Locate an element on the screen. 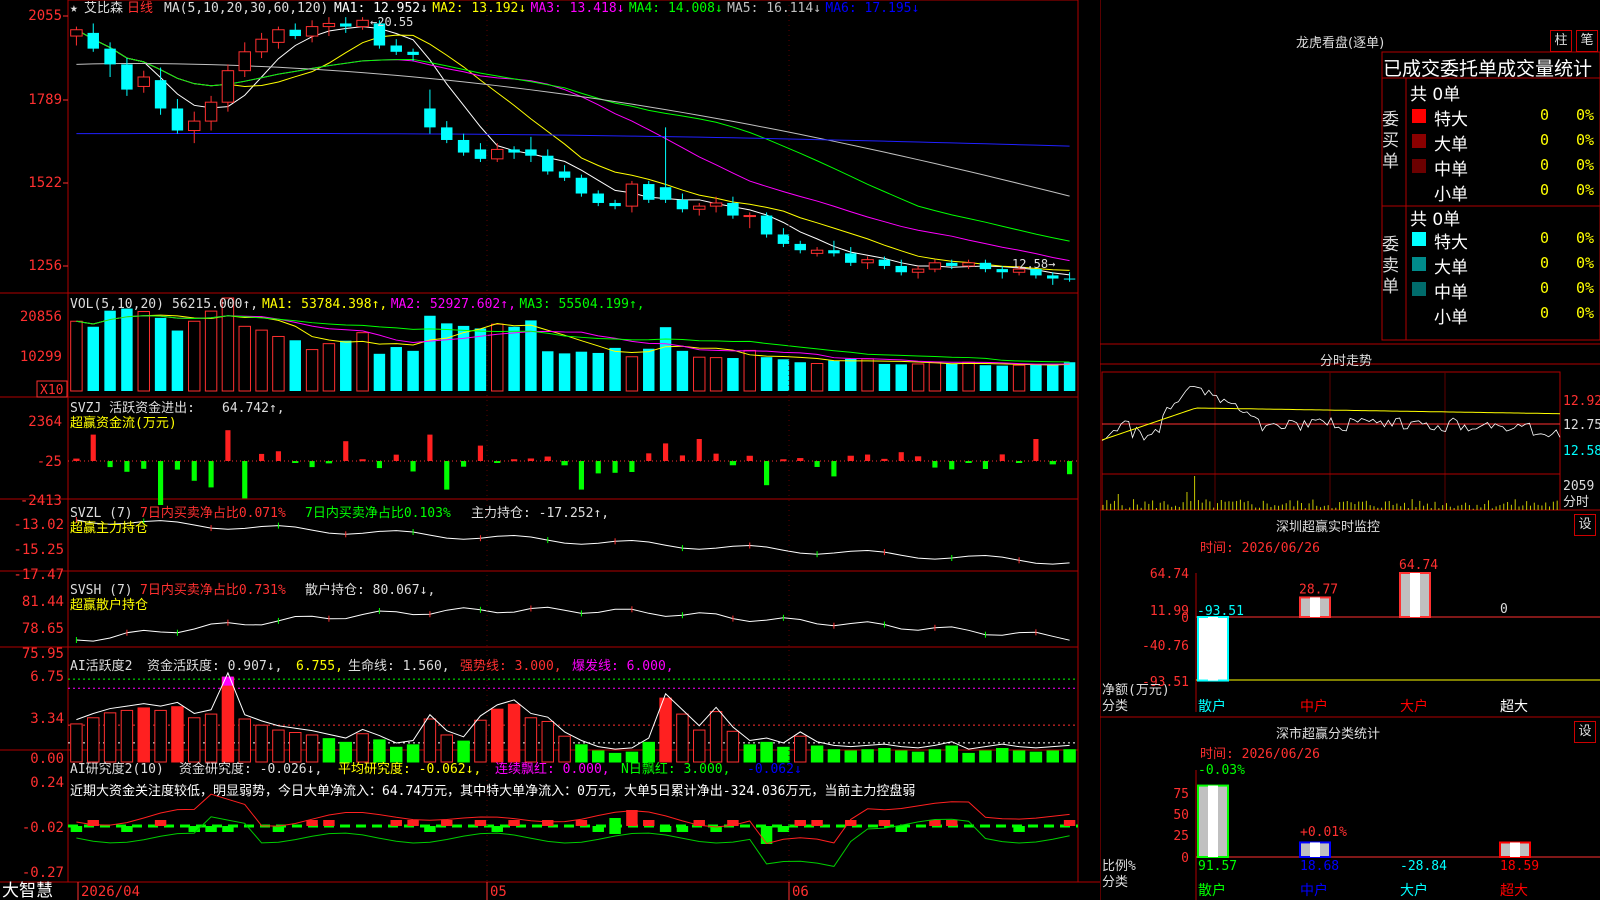 Image resolution: width=1600 pixels, height=900 pixels. monitor-value-label: -93.51 is located at coordinates (1220, 611).